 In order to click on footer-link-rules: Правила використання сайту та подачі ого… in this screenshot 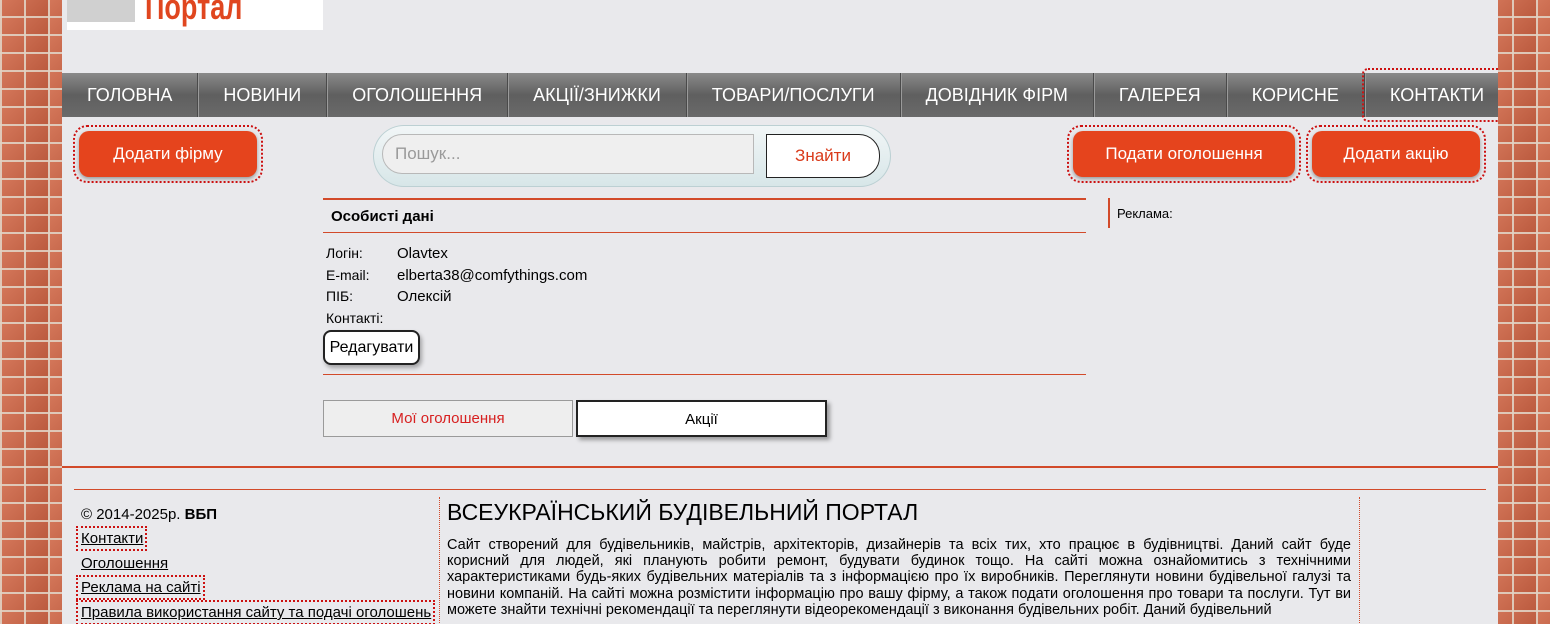, I will do `click(255, 612)`.